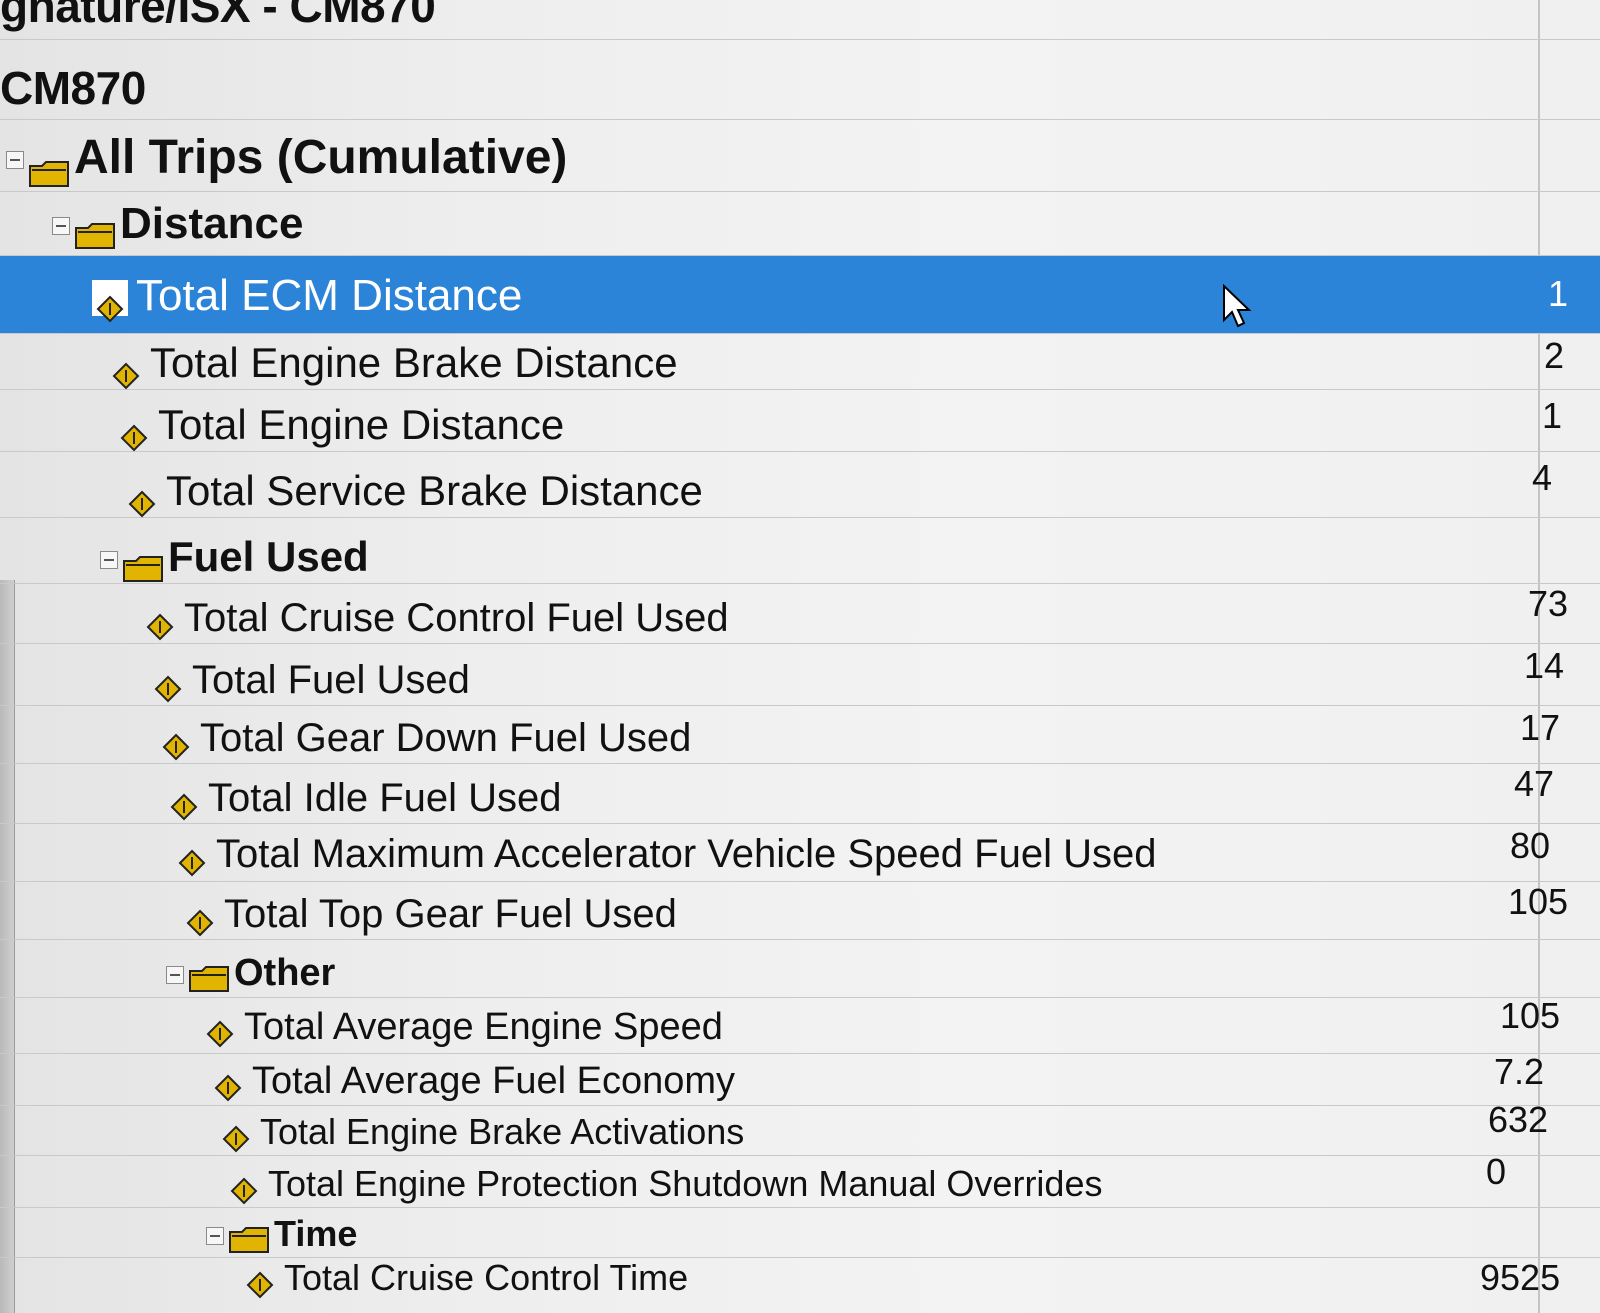 This screenshot has width=1600, height=1313. Describe the element at coordinates (1530, 845) in the screenshot. I see `parameter-value: 80` at that location.